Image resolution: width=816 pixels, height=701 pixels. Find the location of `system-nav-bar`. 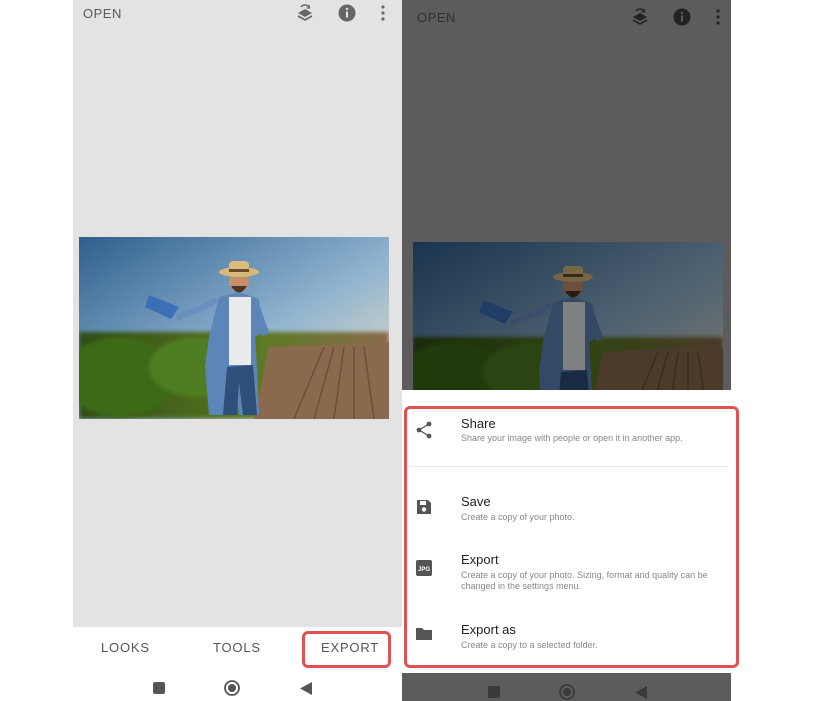

system-nav-bar is located at coordinates (237, 685).